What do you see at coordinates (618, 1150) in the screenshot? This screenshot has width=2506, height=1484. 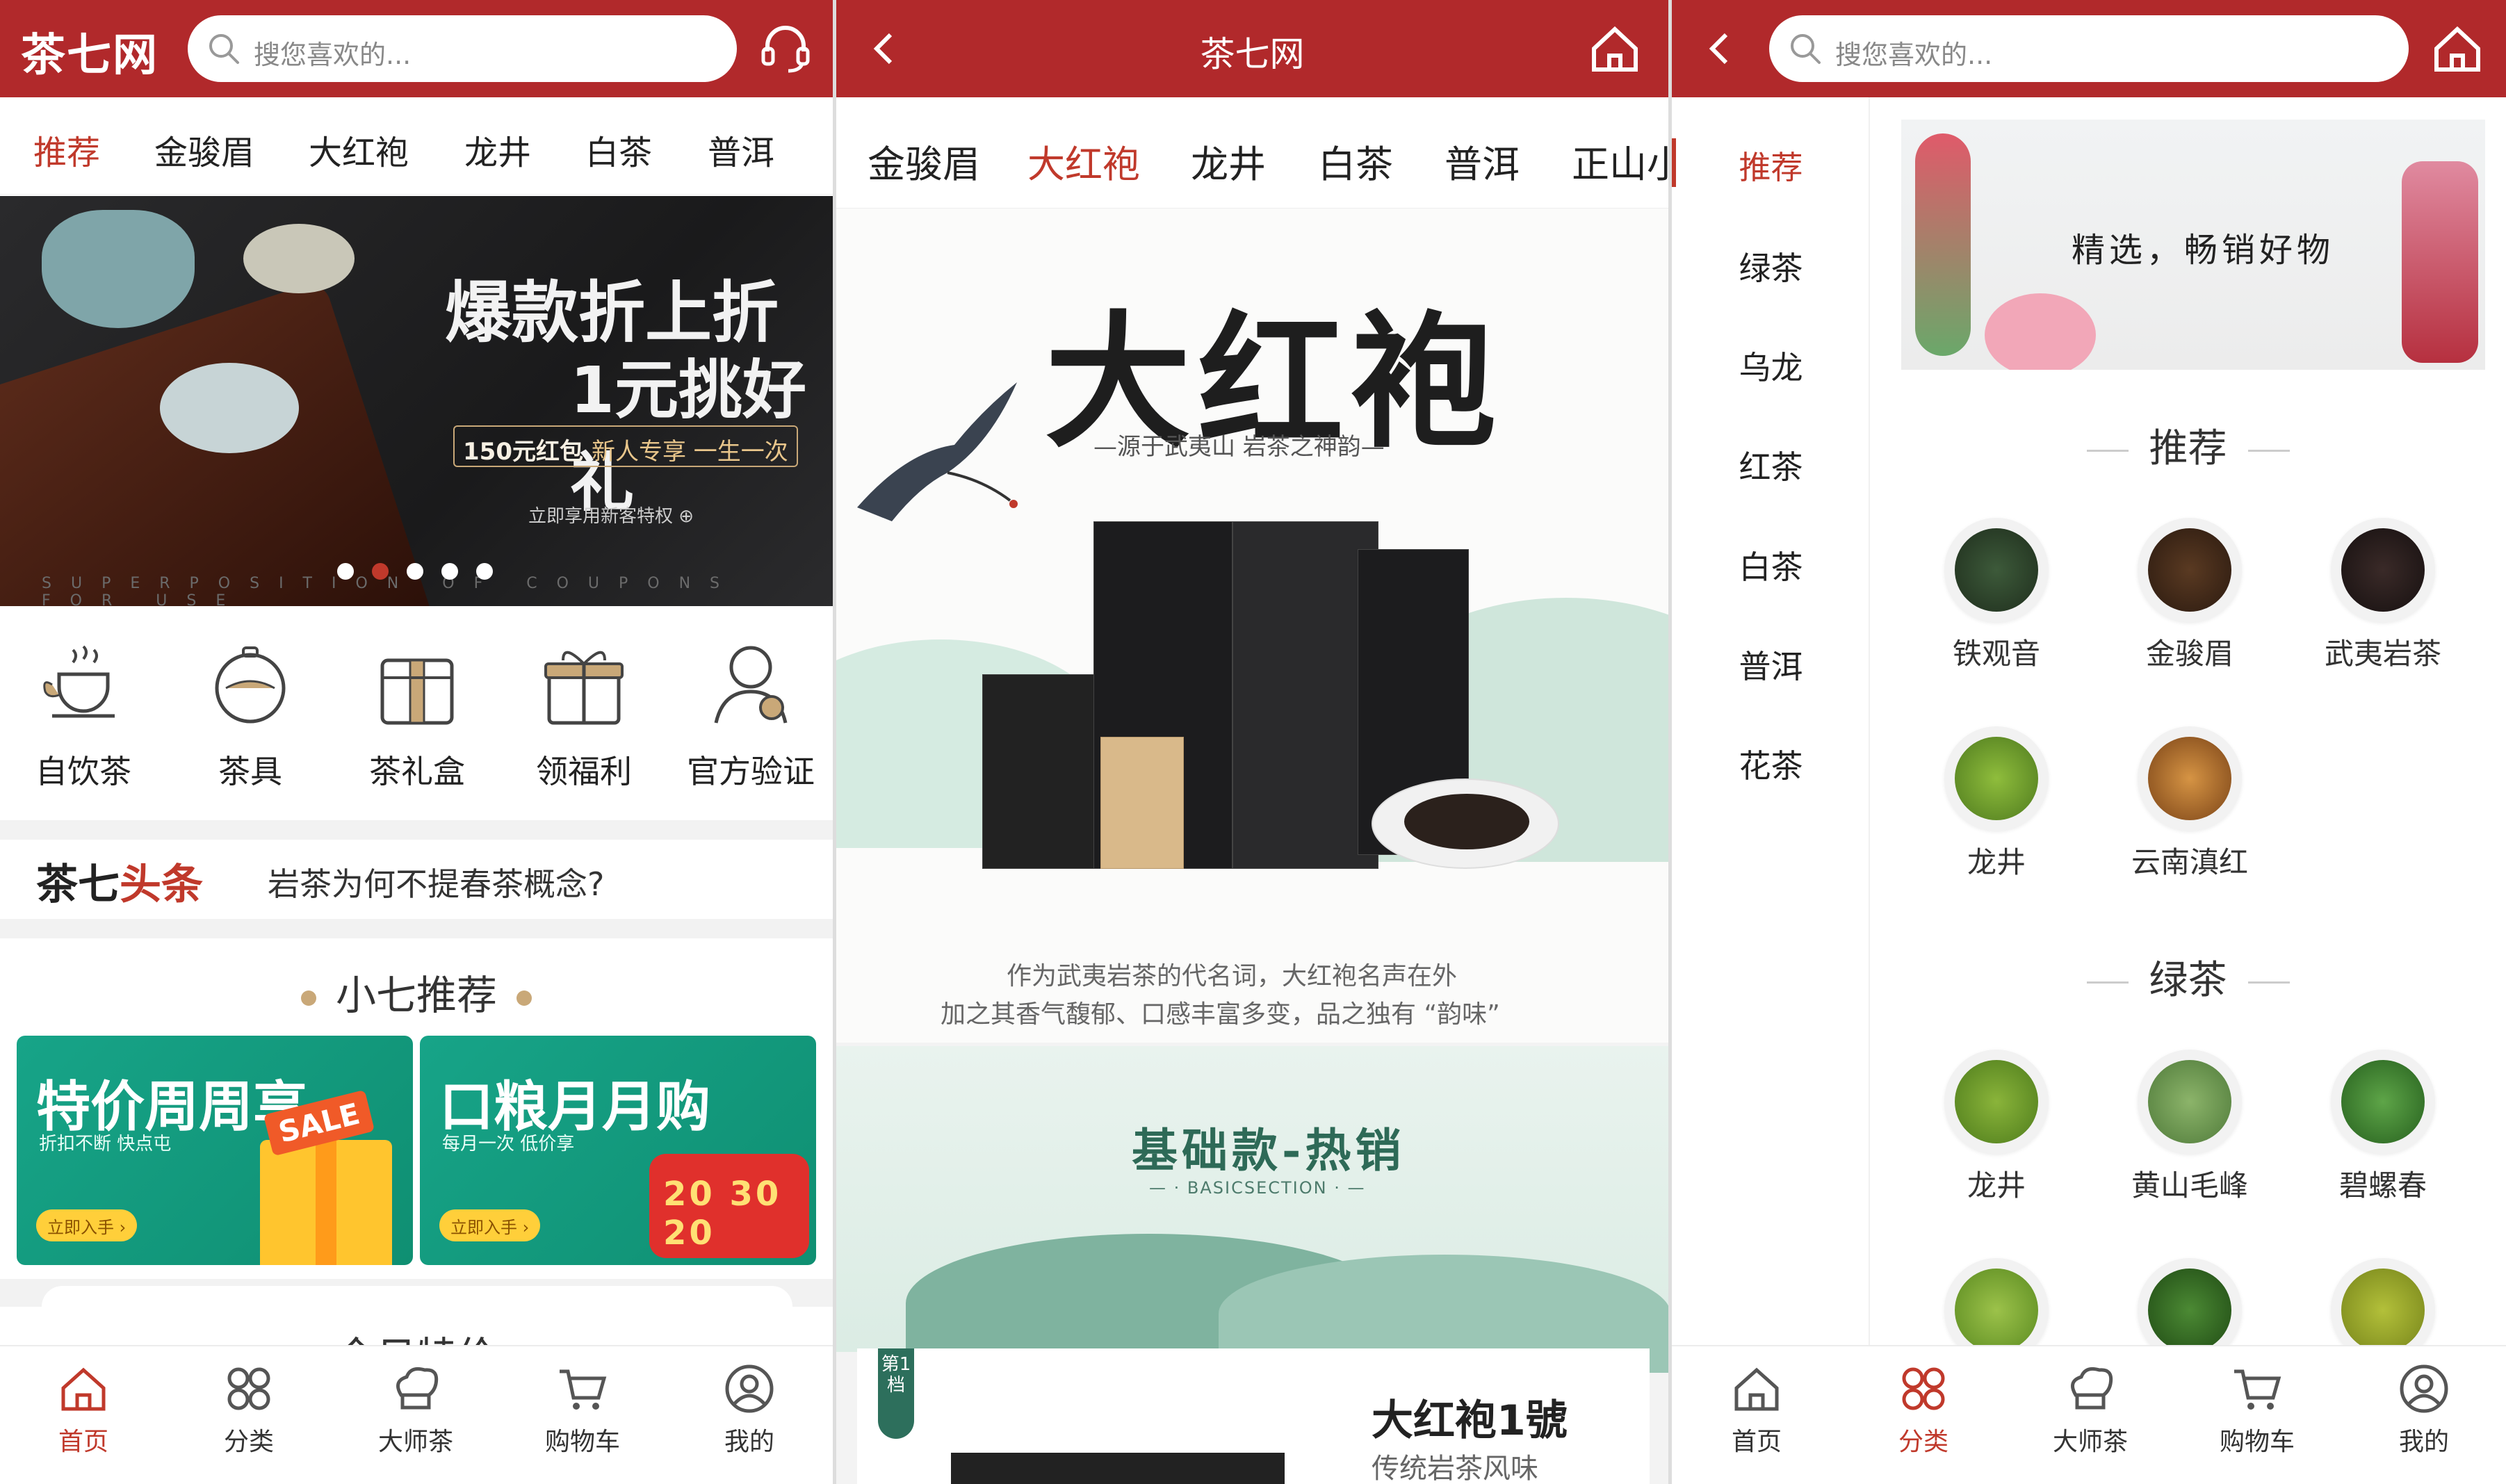 I see `promo-card-monthly: 口粮月月购 每月一次 低价享 20 30 20 立即入手 ›` at bounding box center [618, 1150].